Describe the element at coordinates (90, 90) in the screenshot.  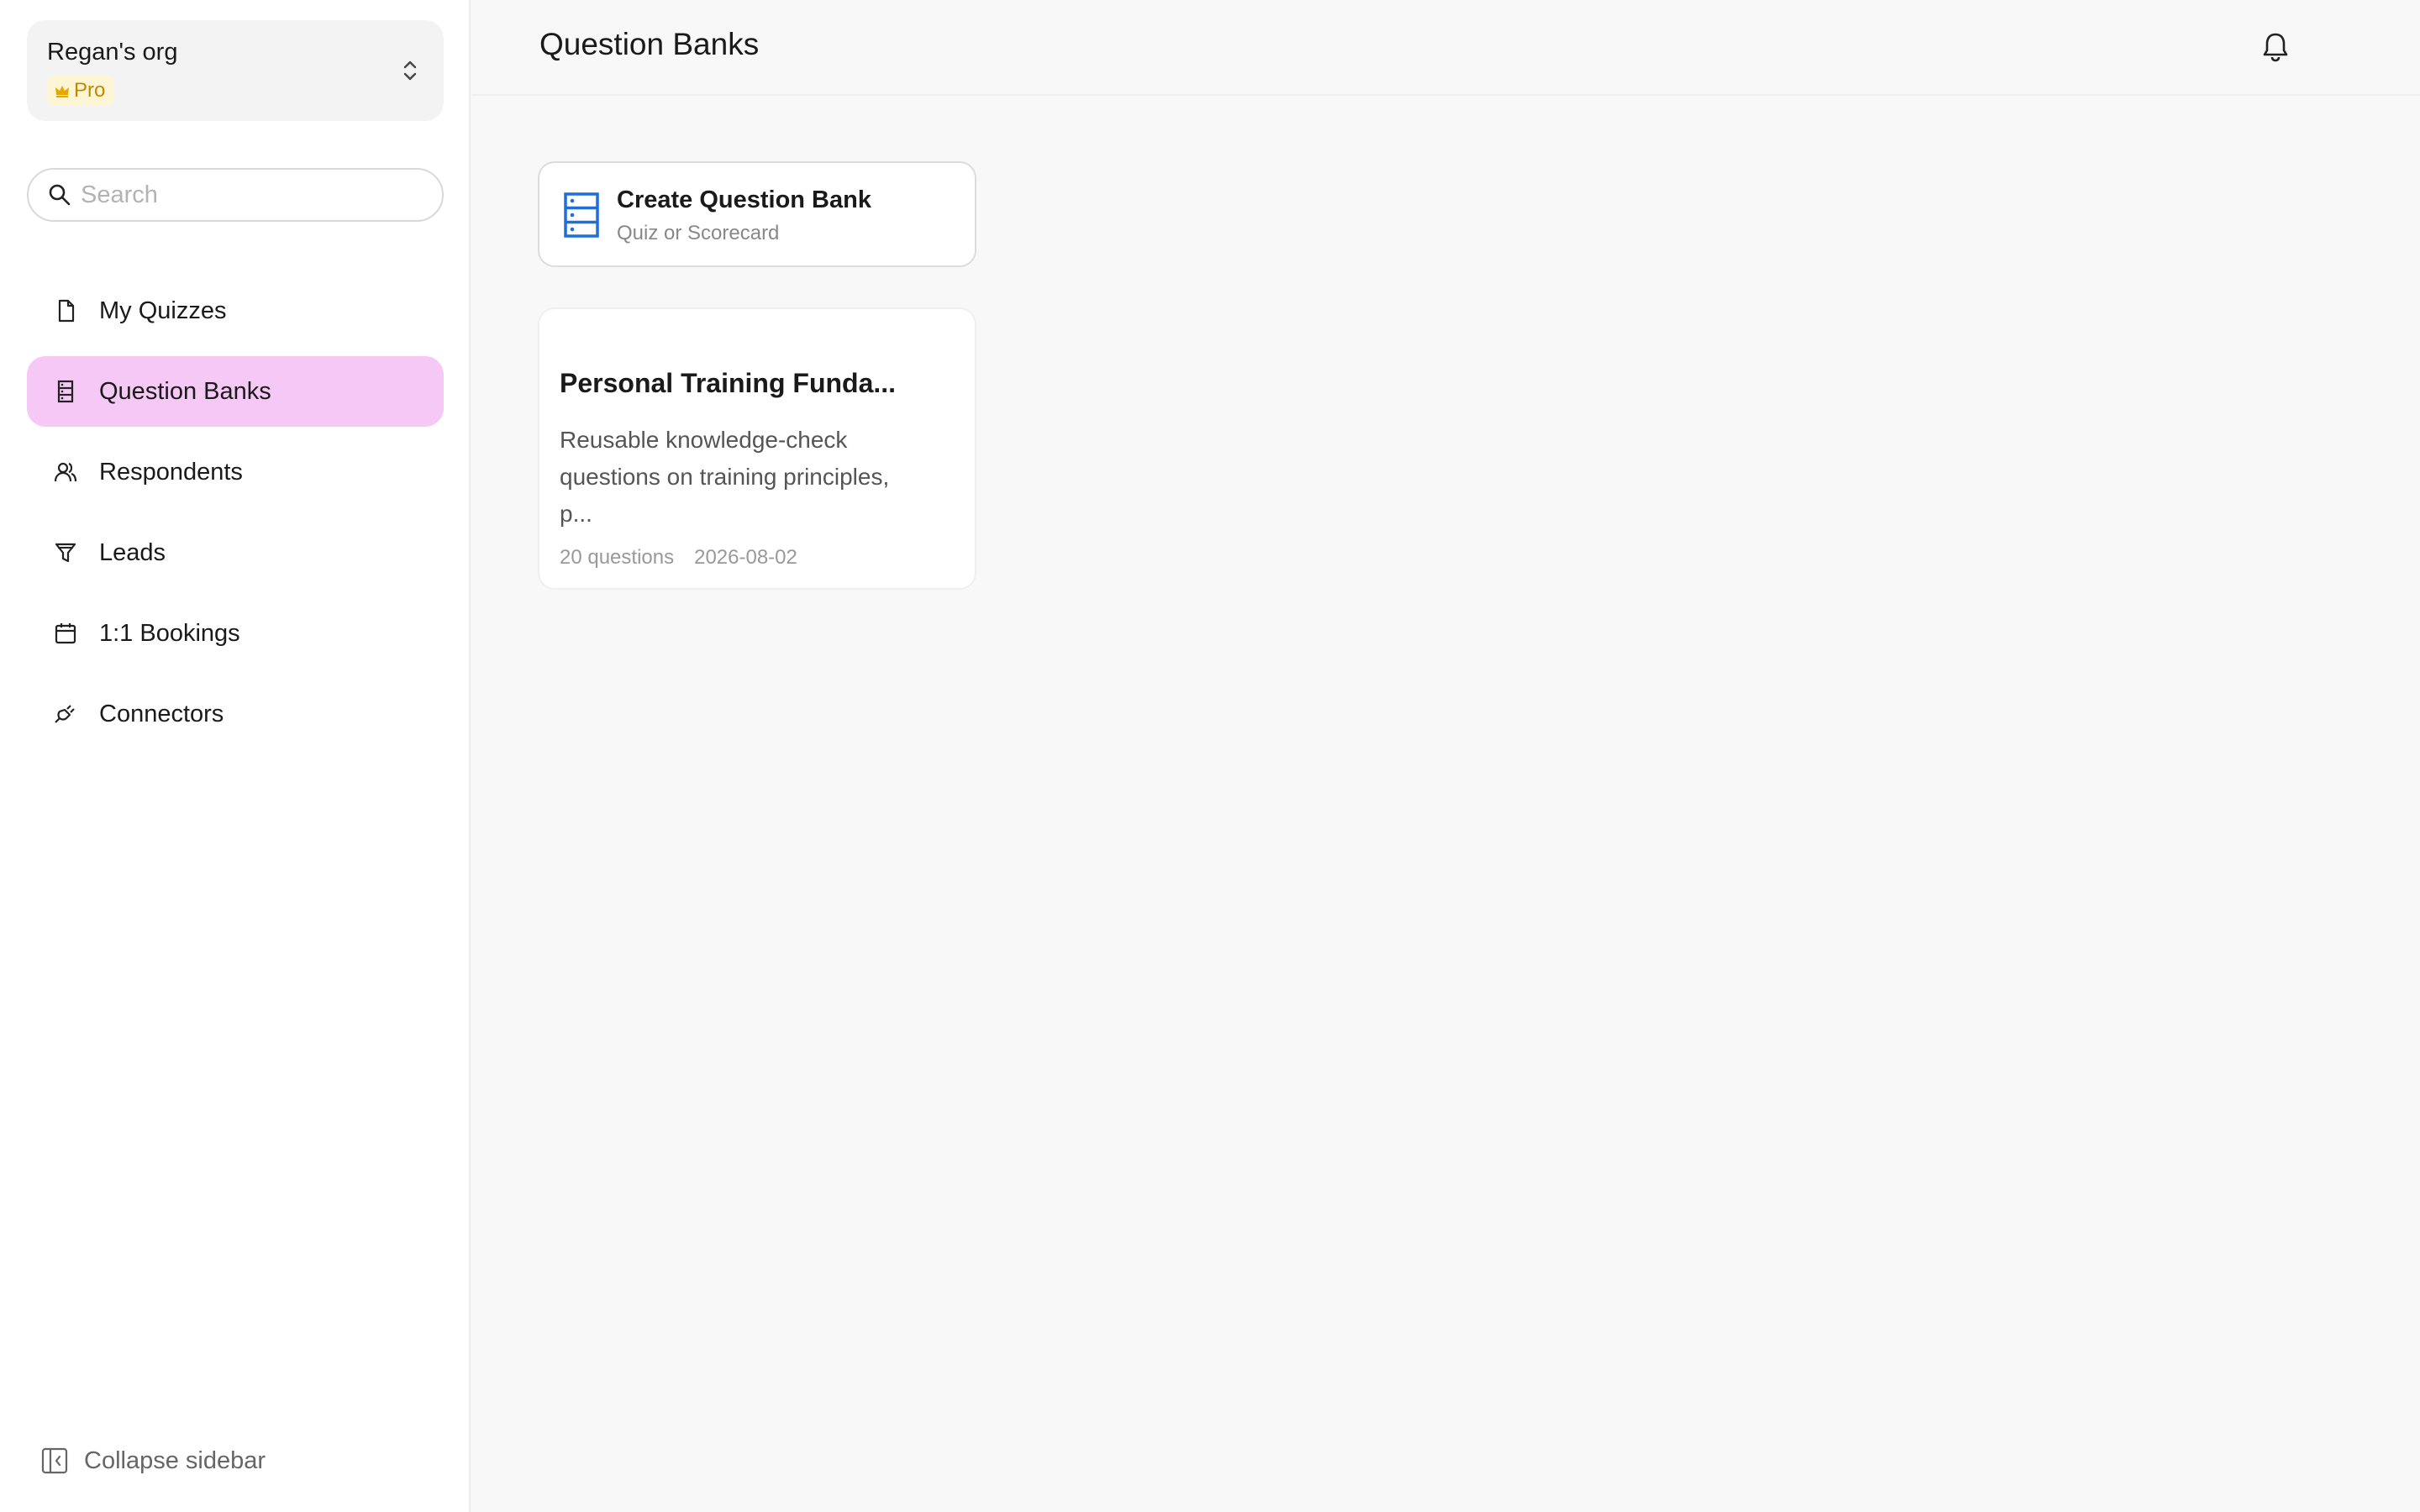
I see `plan-label: Pro` at that location.